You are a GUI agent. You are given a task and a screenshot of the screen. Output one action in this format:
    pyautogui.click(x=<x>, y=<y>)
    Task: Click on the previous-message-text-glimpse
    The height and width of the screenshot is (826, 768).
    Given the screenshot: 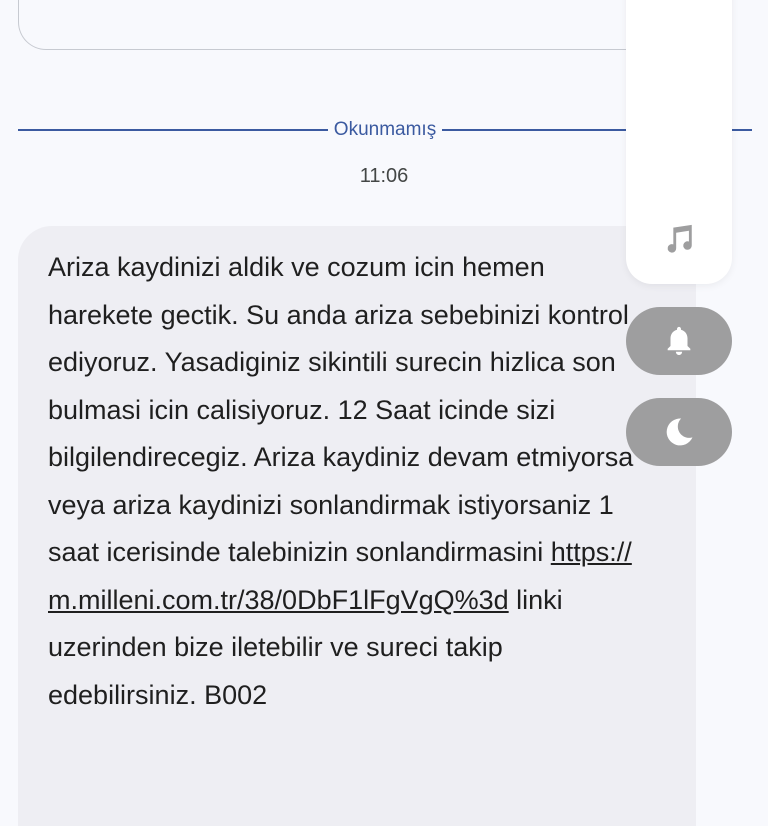 What is the action you would take?
    pyautogui.click(x=349, y=2)
    